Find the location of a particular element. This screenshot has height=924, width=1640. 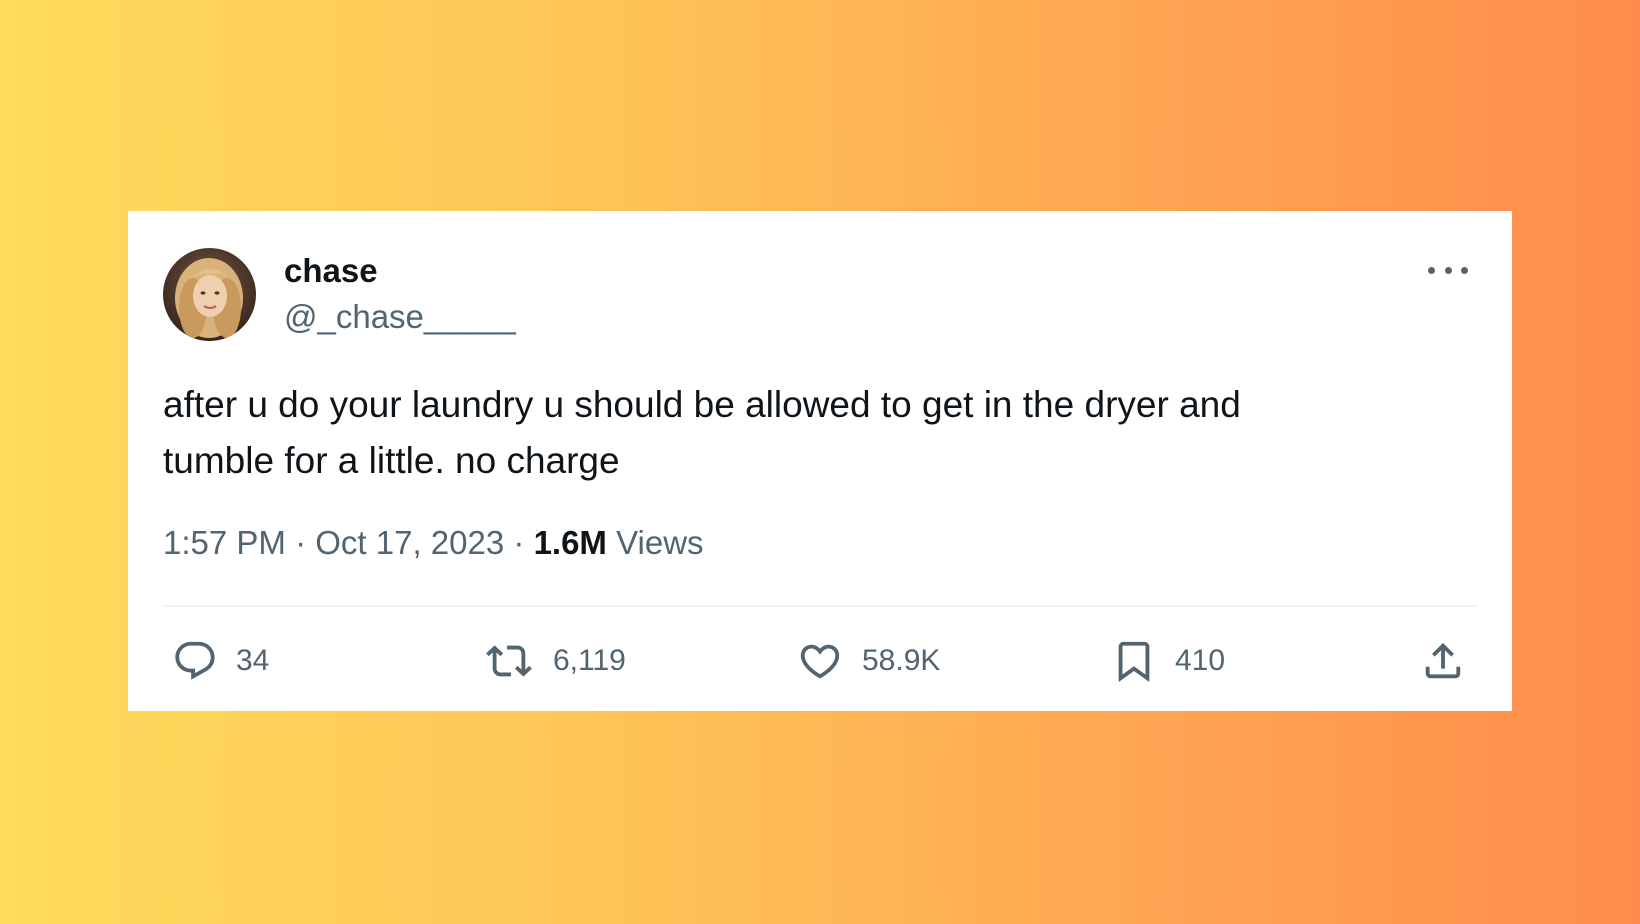

tweet-time: 1:57 PM is located at coordinates (224, 542).